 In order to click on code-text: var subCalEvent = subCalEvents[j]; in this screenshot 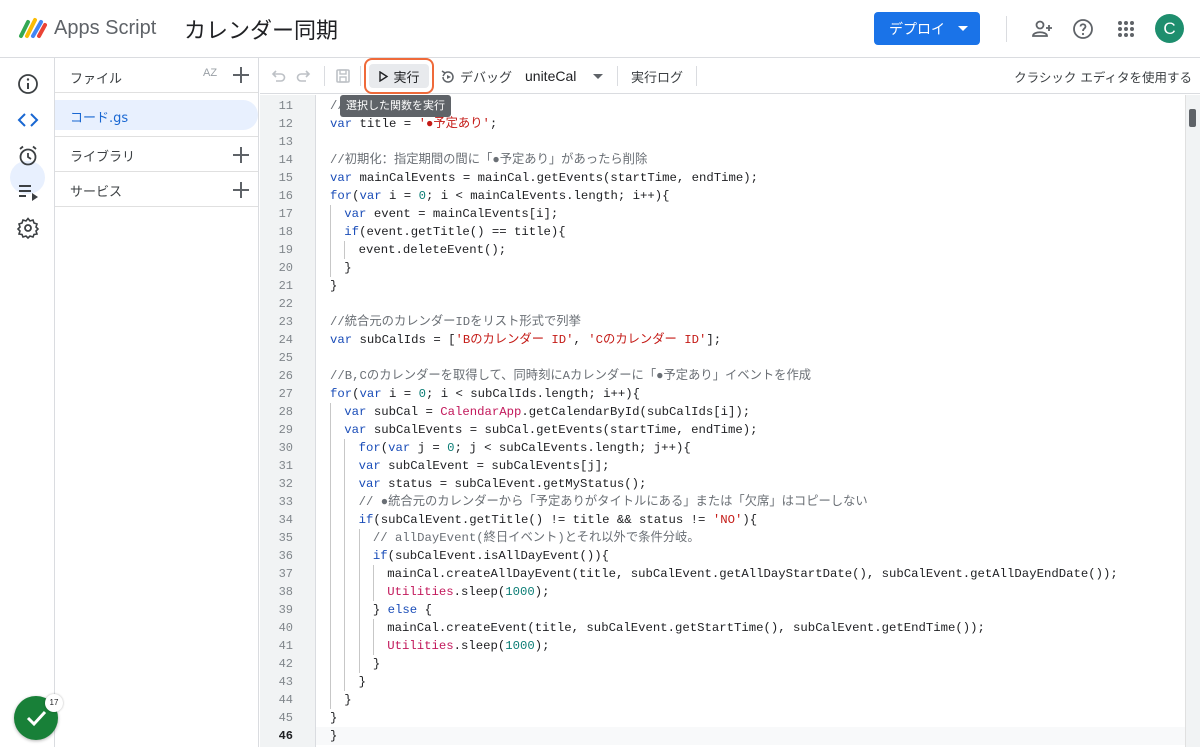, I will do `click(484, 466)`.